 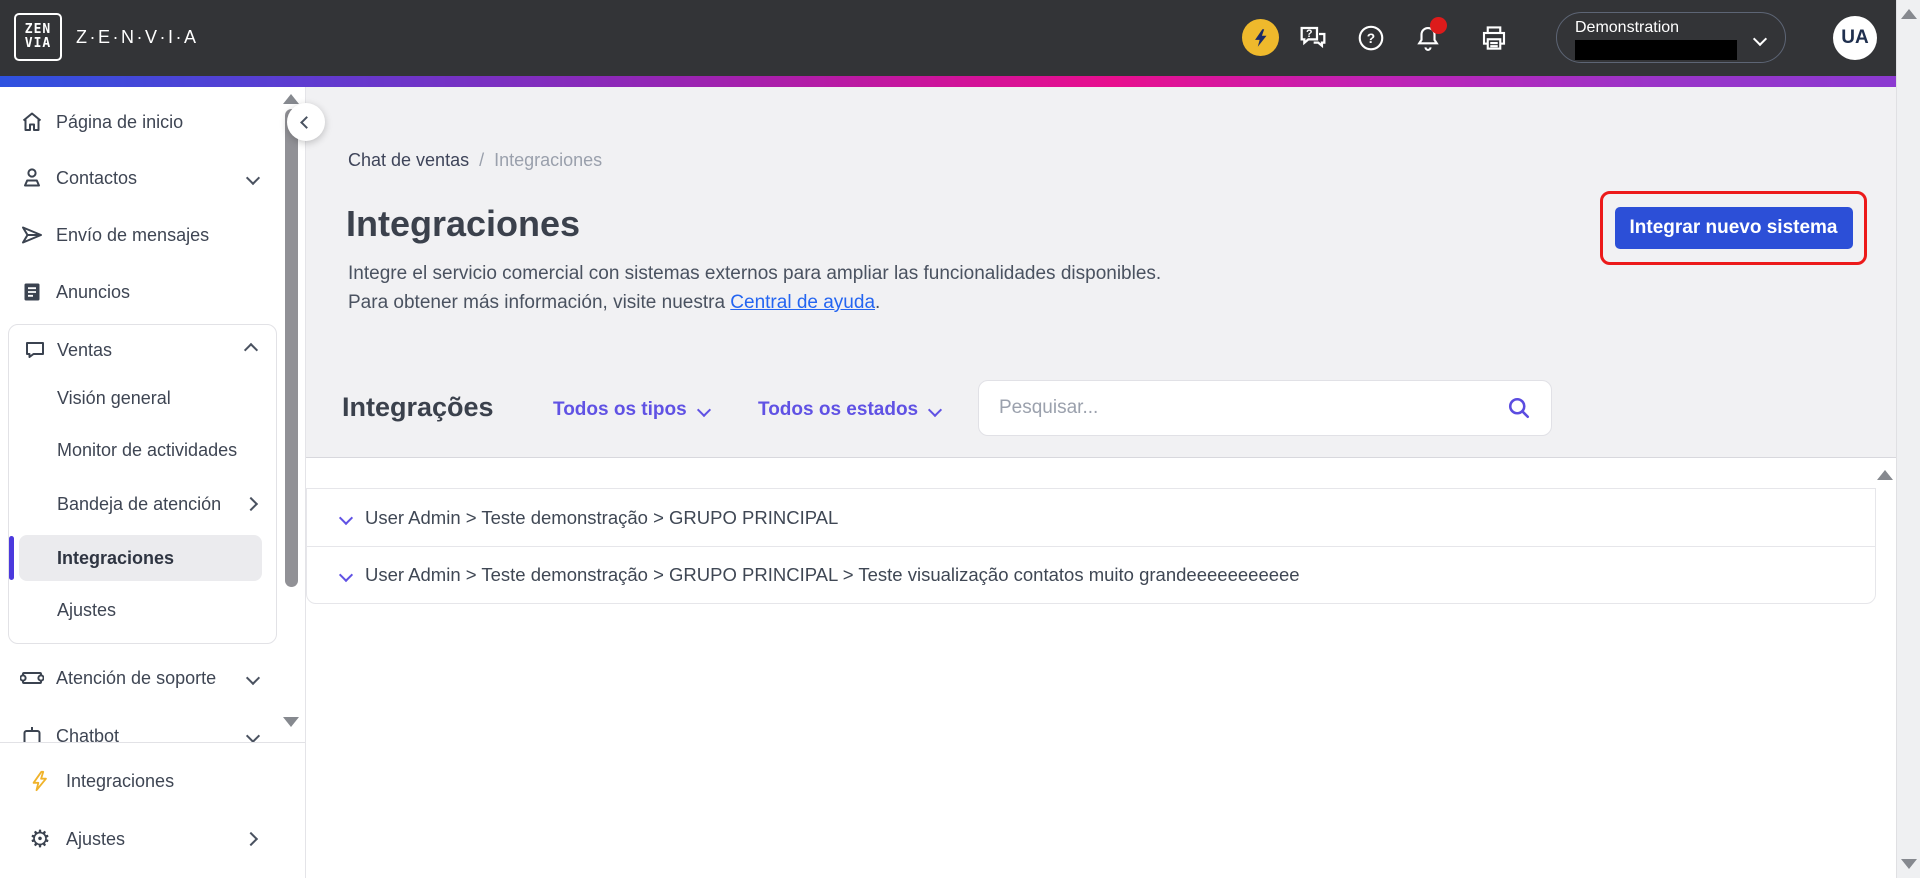 I want to click on sidebar-item-bandeja-atencion: Bandeja de atención, so click(x=142, y=504).